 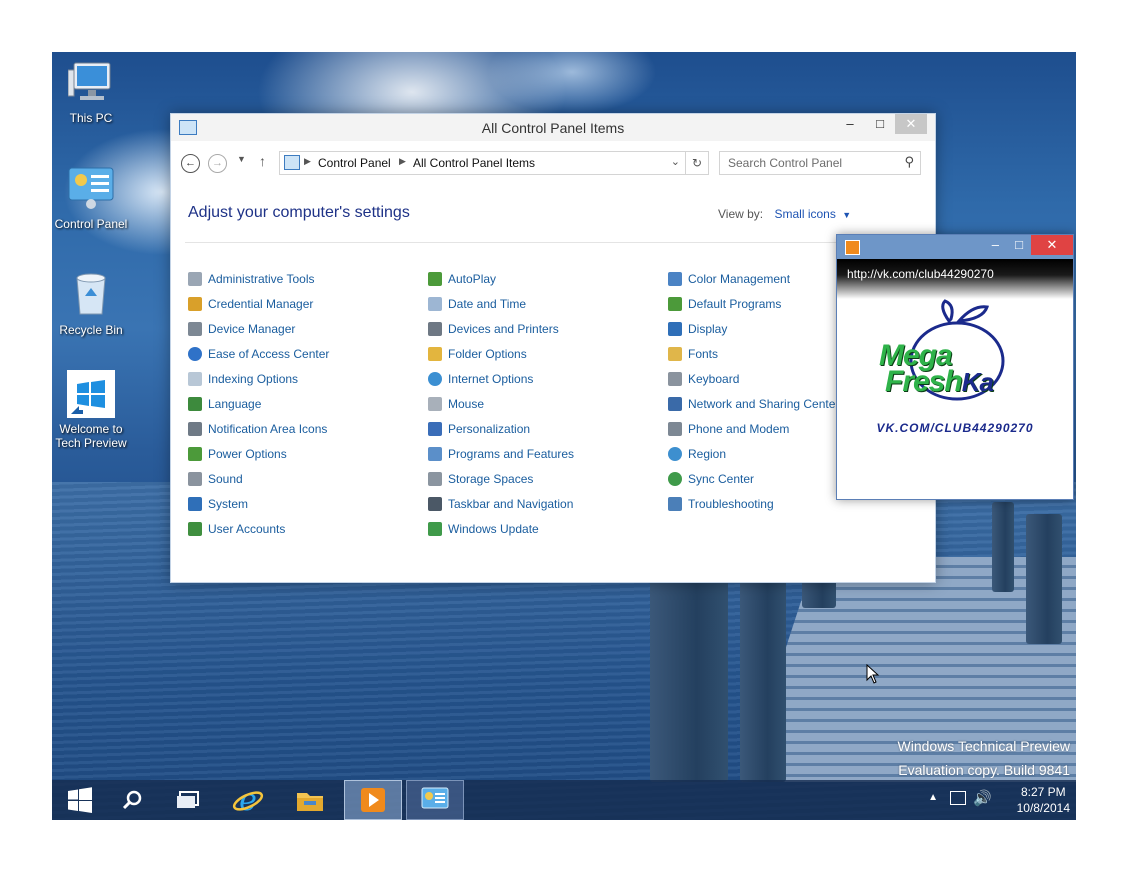 I want to click on cp-item-storage-spaces: Storage Spaces, so click(x=480, y=479).